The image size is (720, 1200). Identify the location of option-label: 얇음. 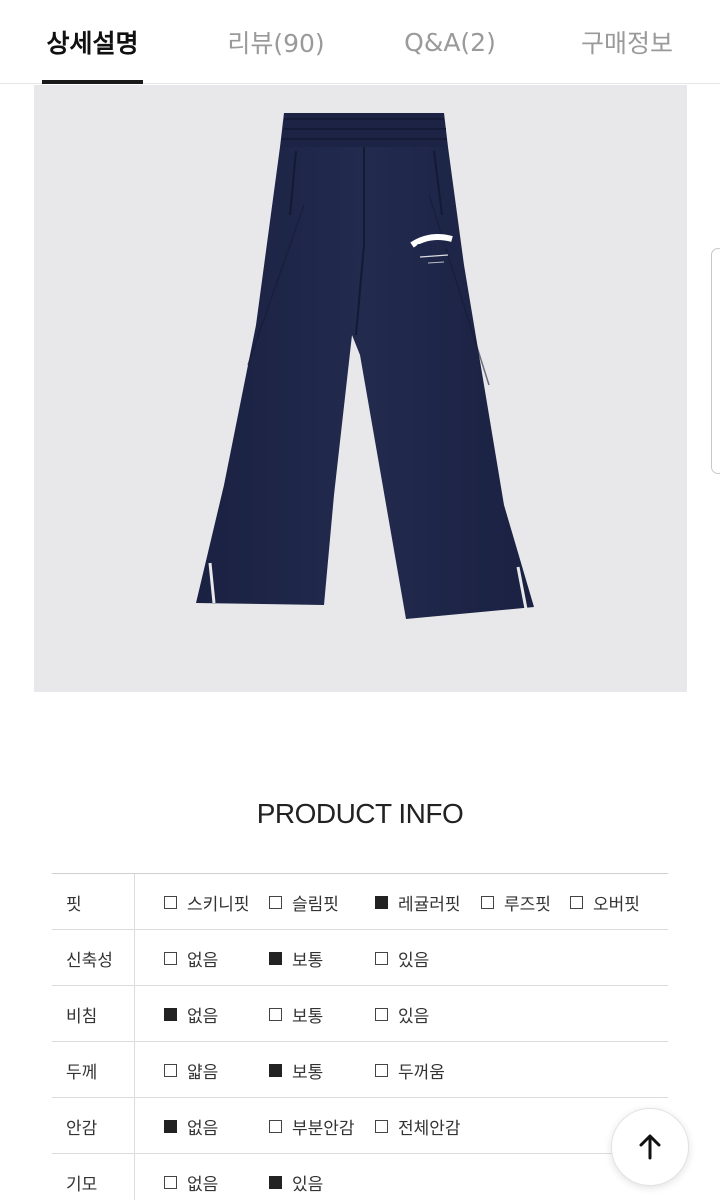
(203, 1072).